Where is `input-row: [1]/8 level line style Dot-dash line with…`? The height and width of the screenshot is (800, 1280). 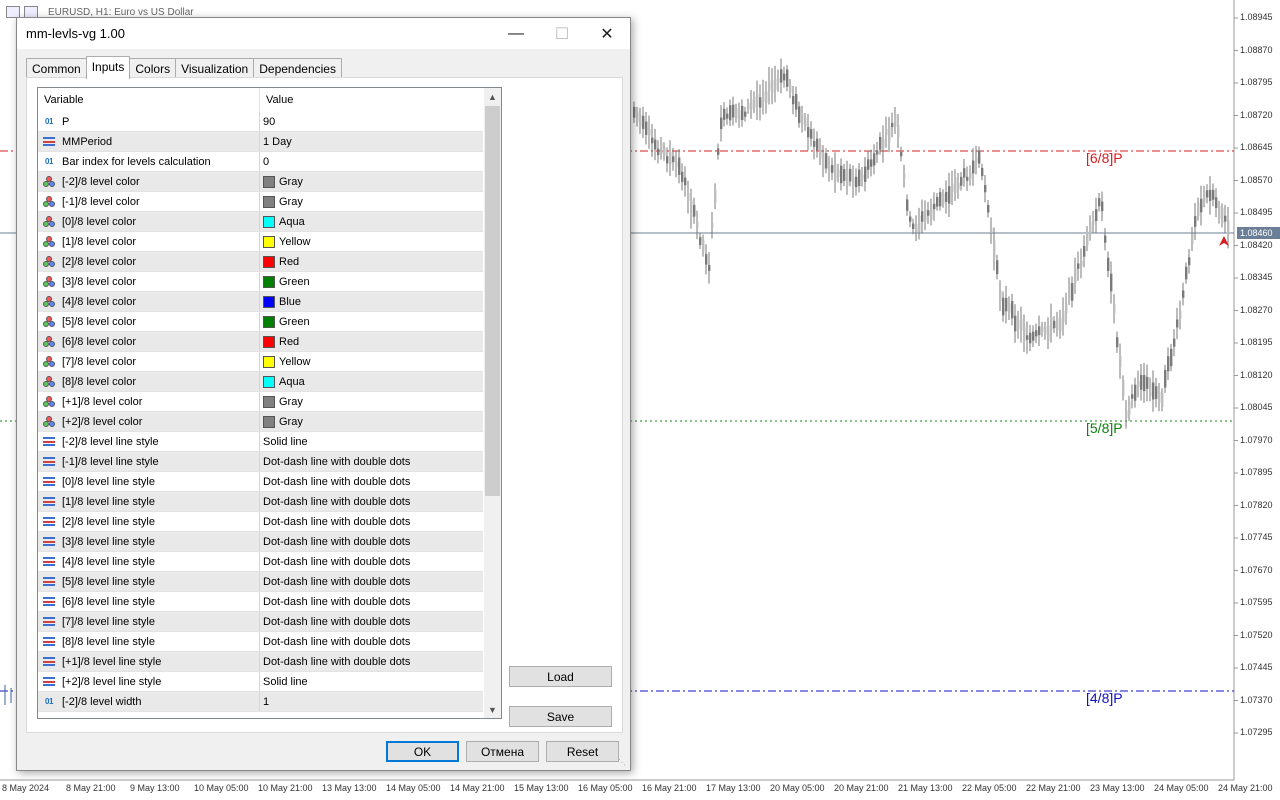 input-row: [1]/8 level line style Dot-dash line with… is located at coordinates (260, 502).